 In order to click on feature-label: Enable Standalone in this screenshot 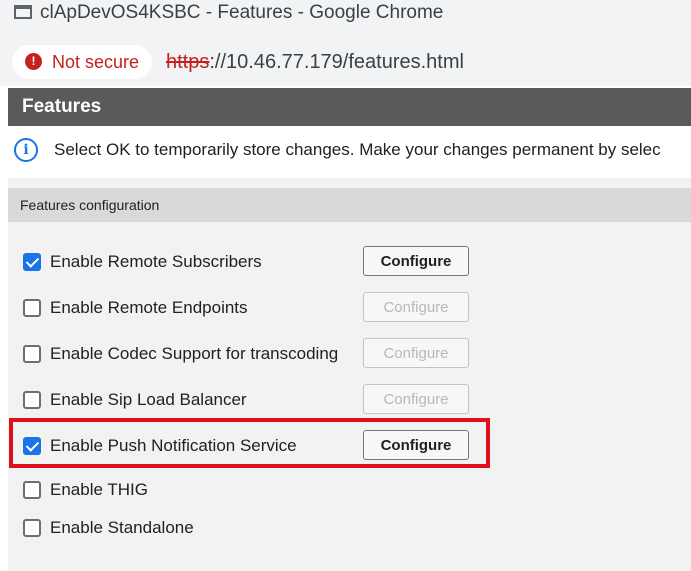, I will do `click(122, 527)`.